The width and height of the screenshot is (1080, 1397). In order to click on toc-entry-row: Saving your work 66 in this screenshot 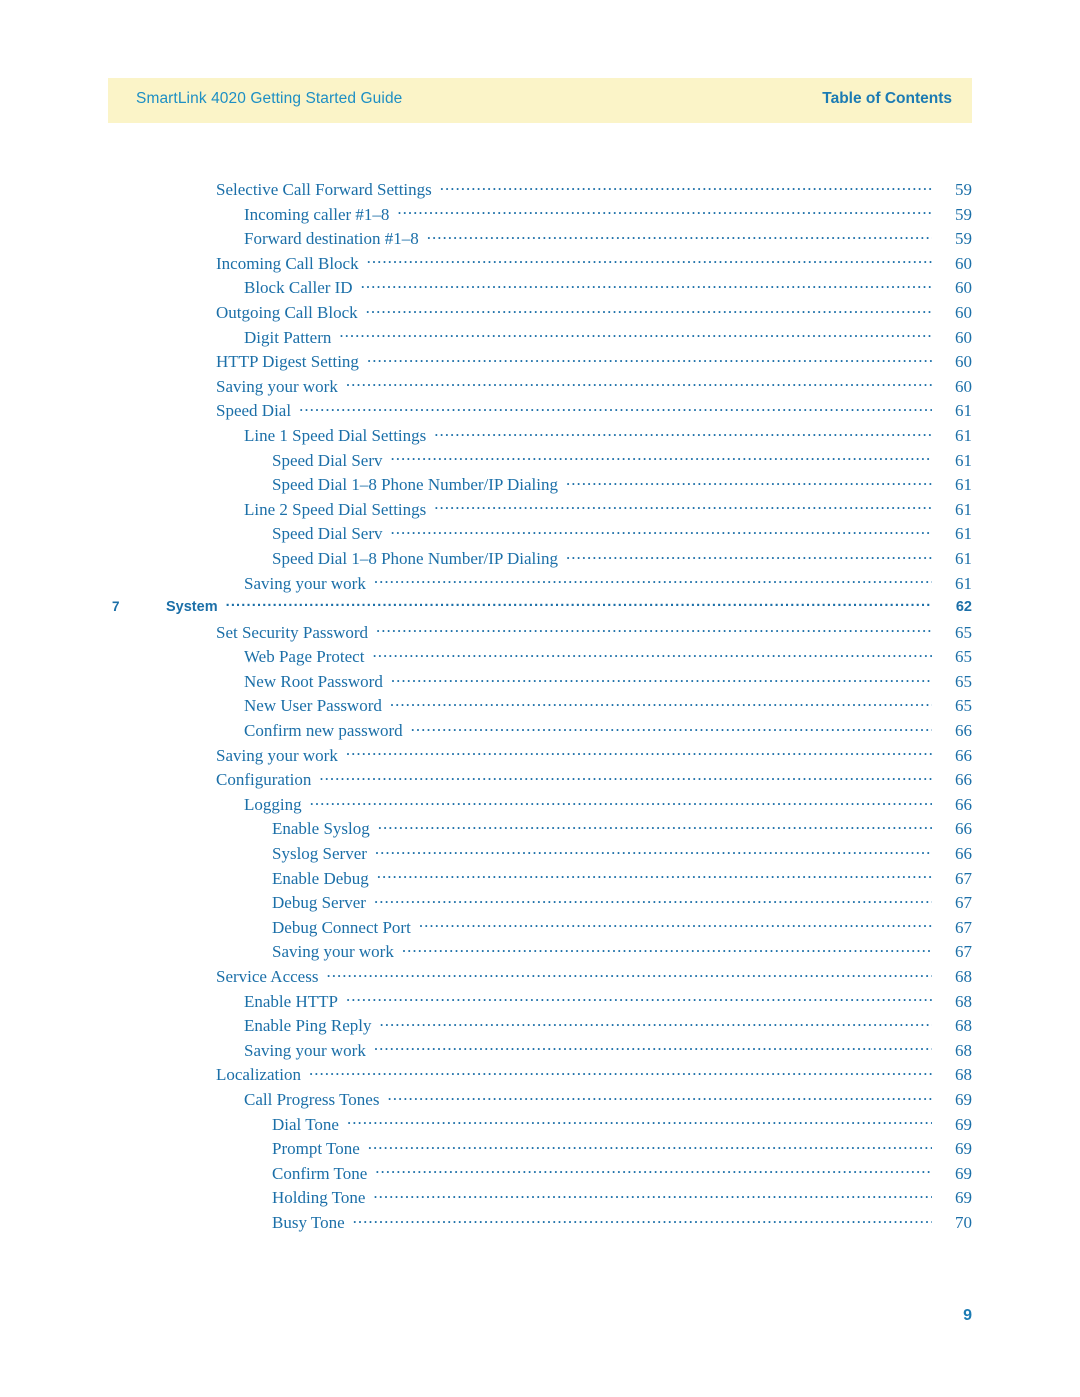, I will do `click(540, 756)`.